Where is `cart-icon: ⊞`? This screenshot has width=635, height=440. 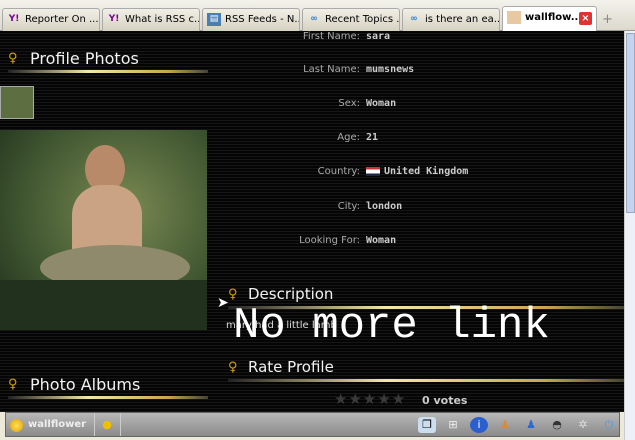 cart-icon: ⊞ is located at coordinates (453, 425).